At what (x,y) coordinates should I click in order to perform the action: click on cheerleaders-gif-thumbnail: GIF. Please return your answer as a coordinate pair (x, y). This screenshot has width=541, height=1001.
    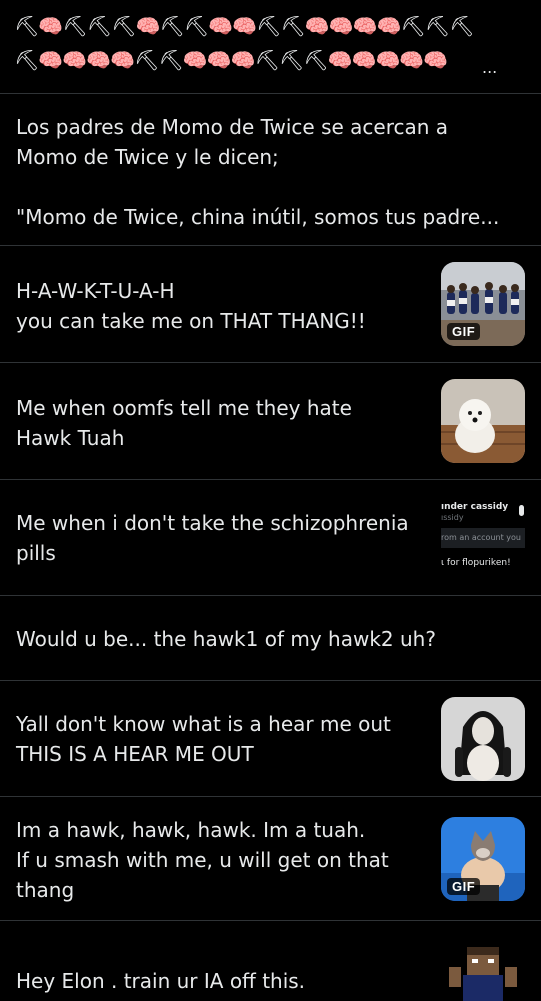
    Looking at the image, I should click on (483, 304).